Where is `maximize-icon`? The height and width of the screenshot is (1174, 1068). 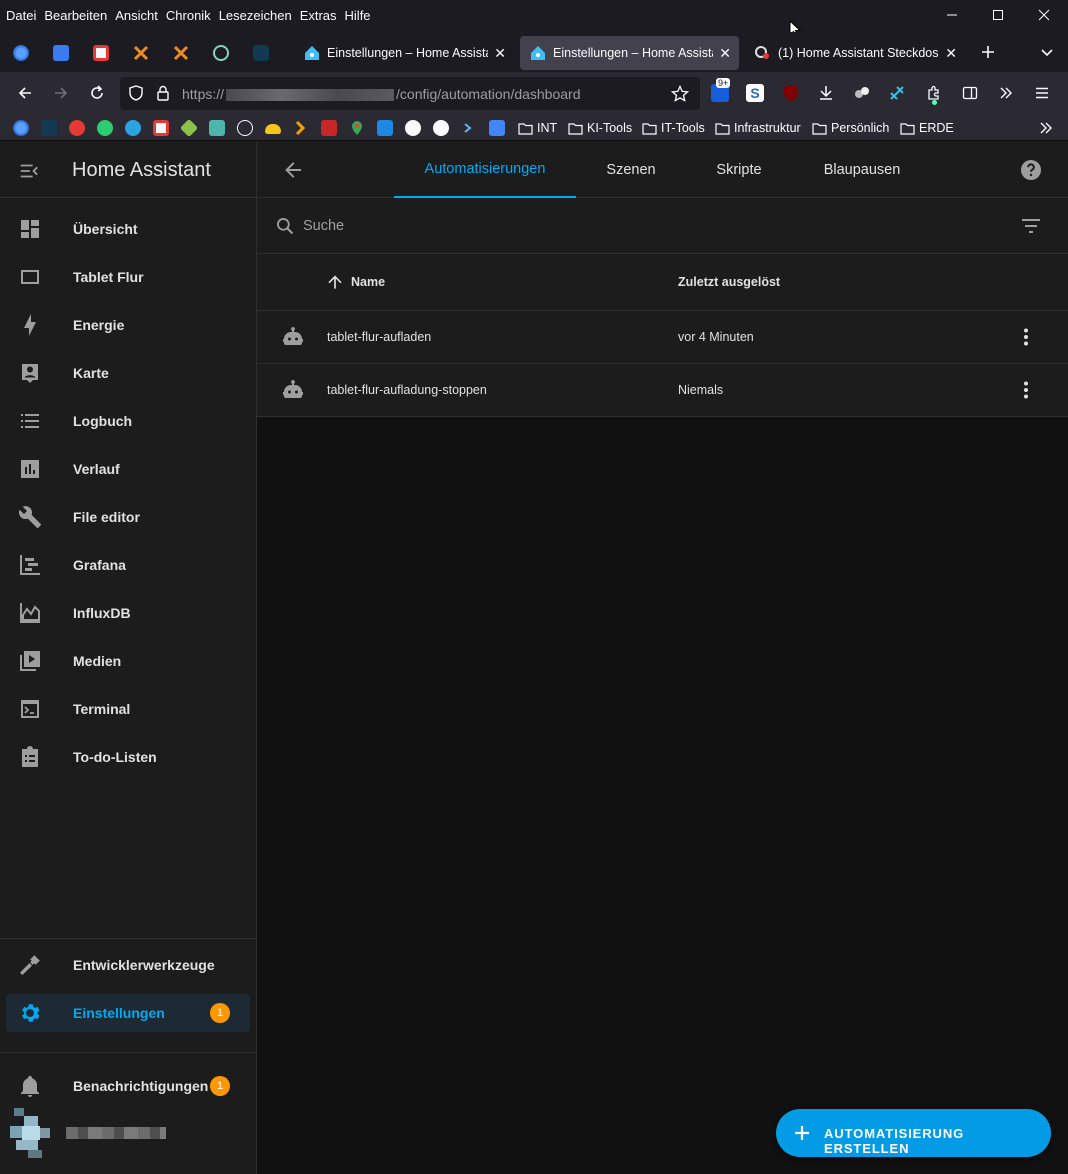
maximize-icon is located at coordinates (998, 15).